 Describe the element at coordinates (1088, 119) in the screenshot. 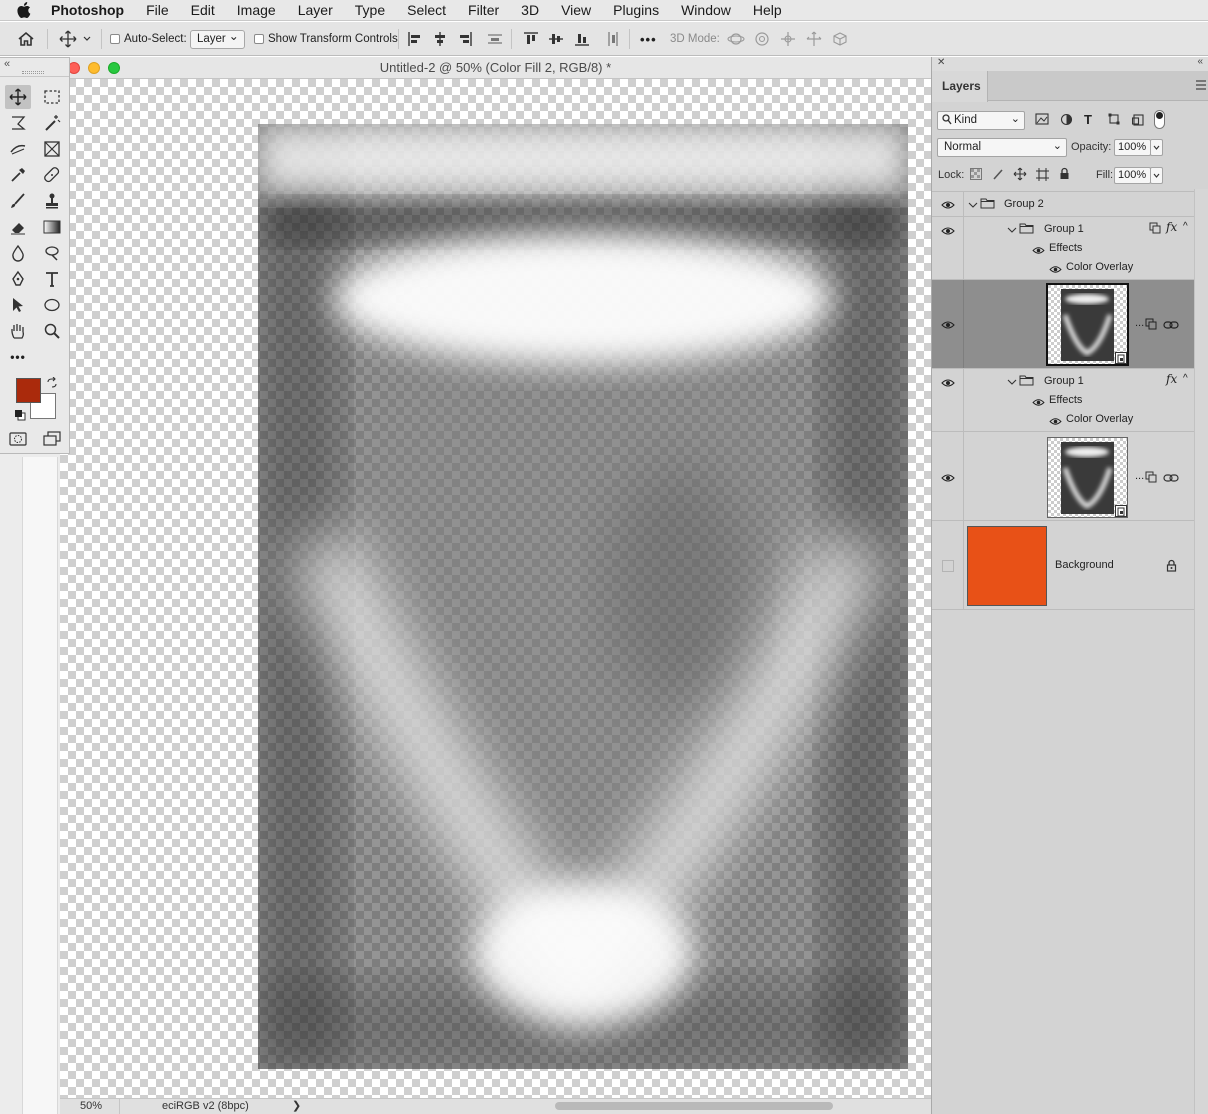

I see `filter-type-icon: T` at that location.